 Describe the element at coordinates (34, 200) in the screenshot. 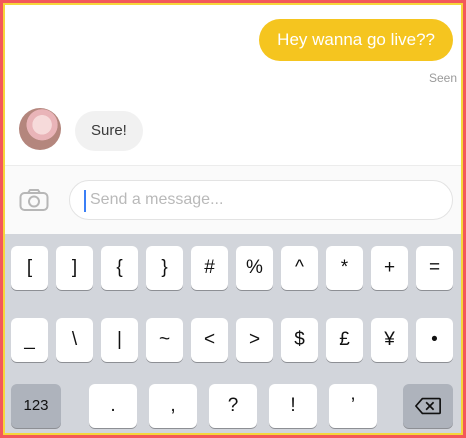

I see `camera-icon` at that location.